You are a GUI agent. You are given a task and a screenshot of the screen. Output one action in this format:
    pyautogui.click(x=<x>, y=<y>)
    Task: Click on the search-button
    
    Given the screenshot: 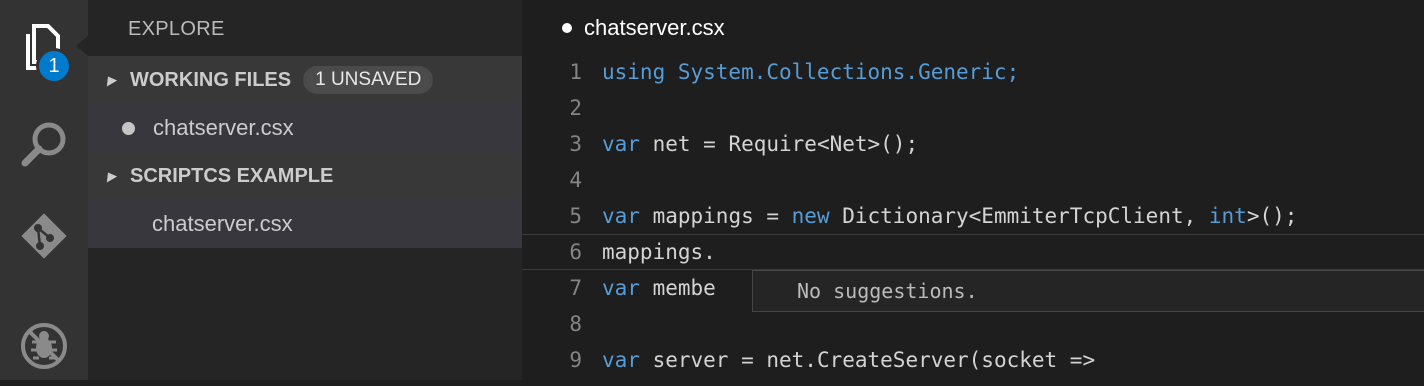 What is the action you would take?
    pyautogui.click(x=44, y=144)
    